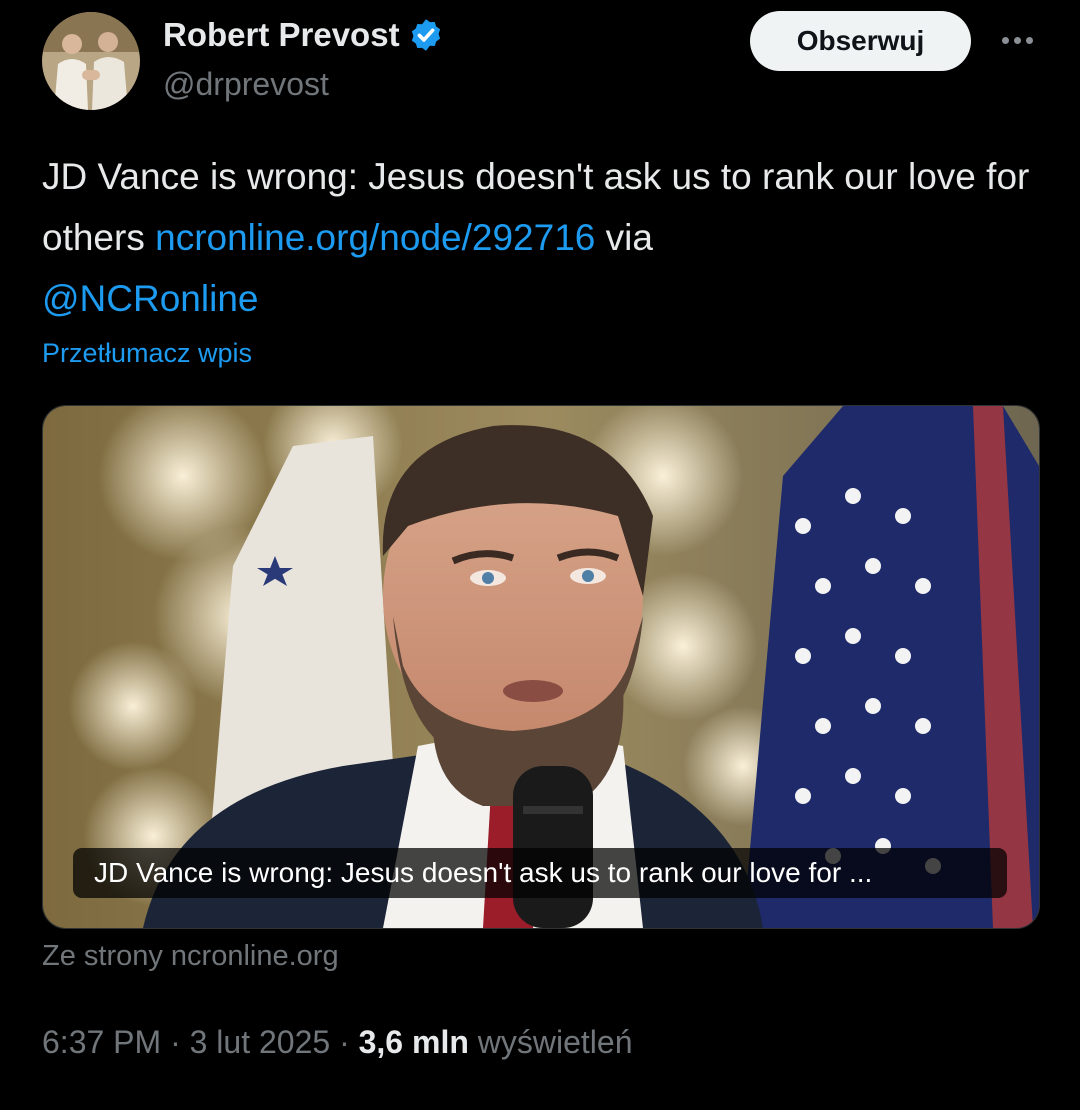  Describe the element at coordinates (555, 1042) in the screenshot. I see `views-label: wyświetleń` at that location.